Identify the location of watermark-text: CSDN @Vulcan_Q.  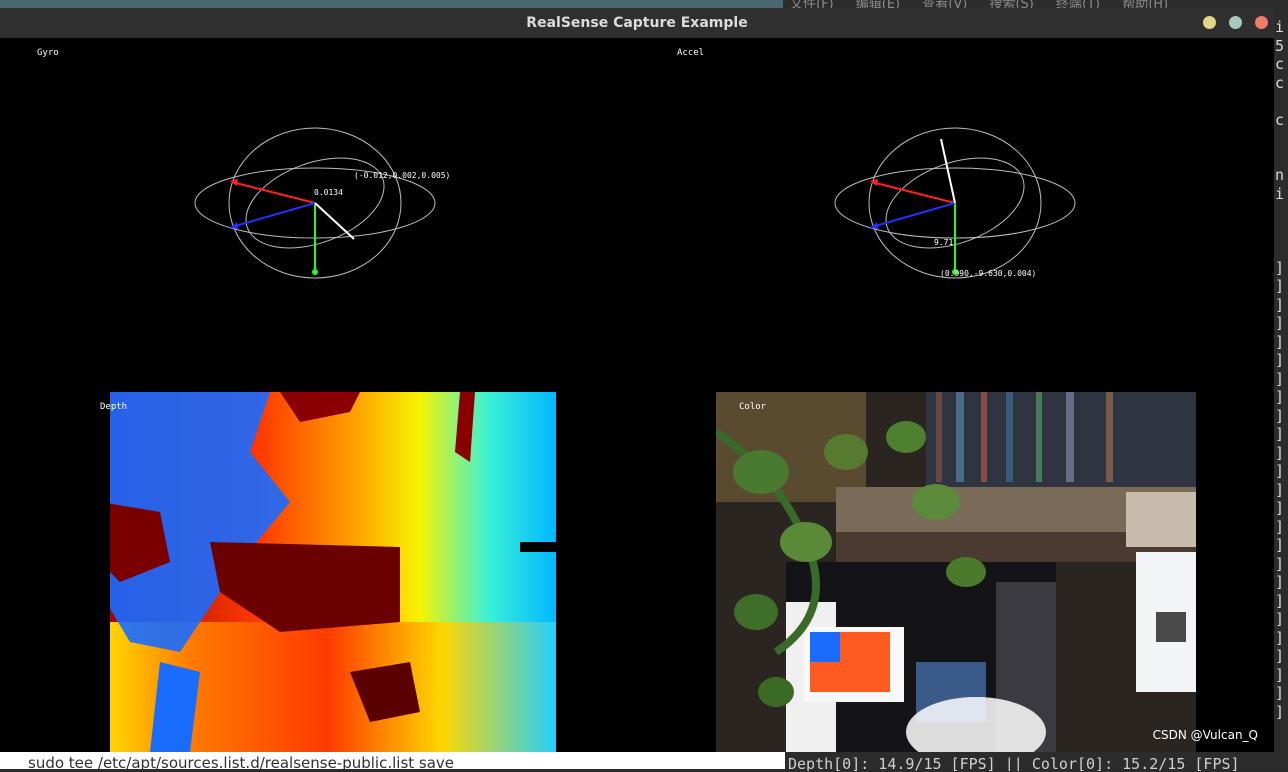
(1205, 735).